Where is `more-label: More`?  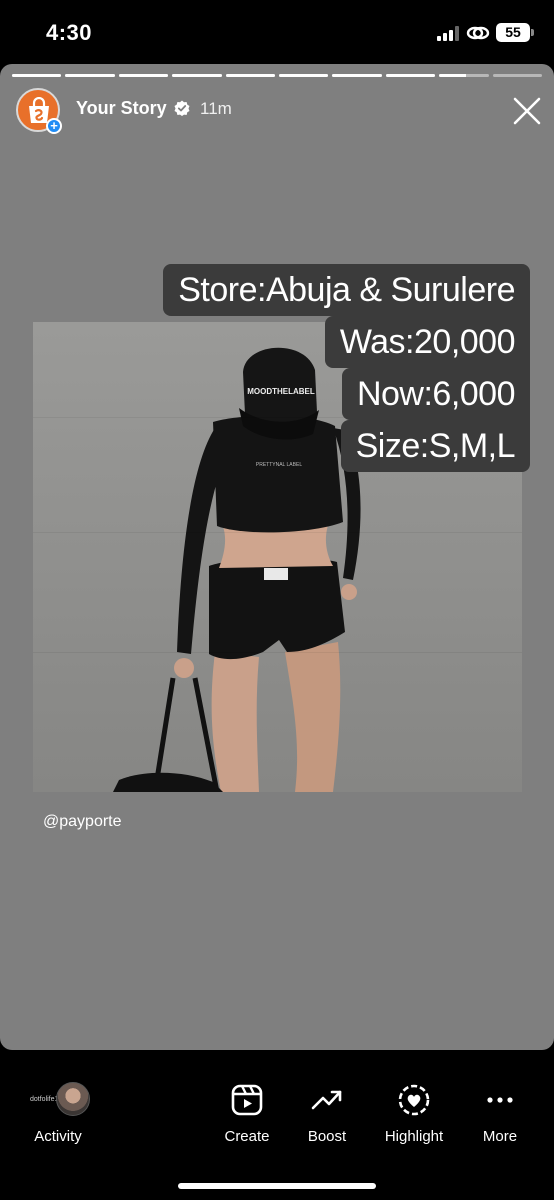 more-label: More is located at coordinates (500, 1136).